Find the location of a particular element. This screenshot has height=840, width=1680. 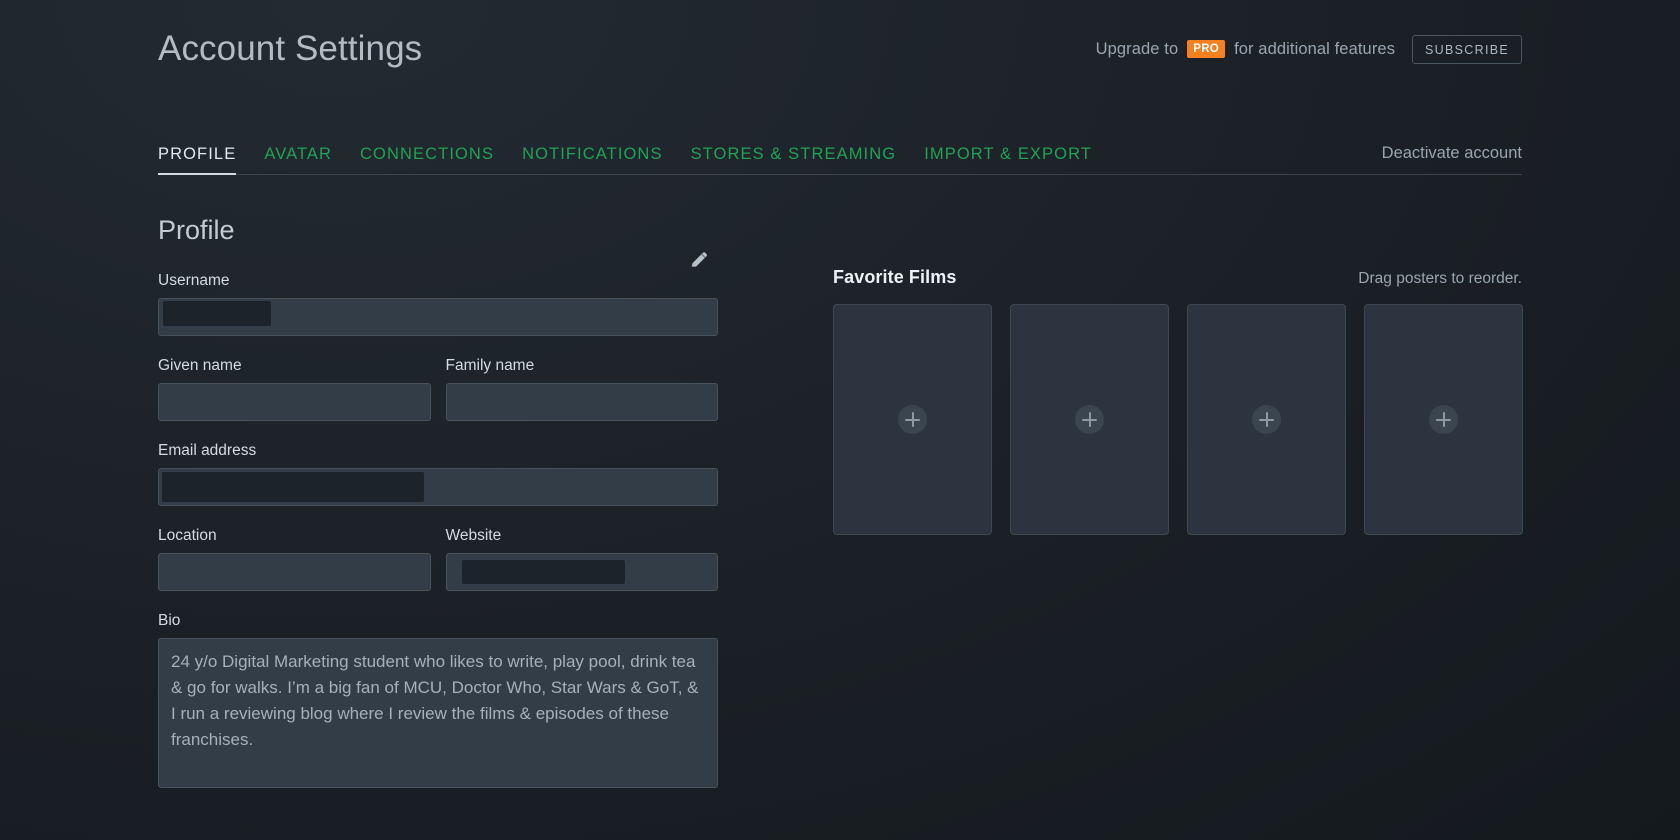

bio-label: Bio is located at coordinates (169, 621).